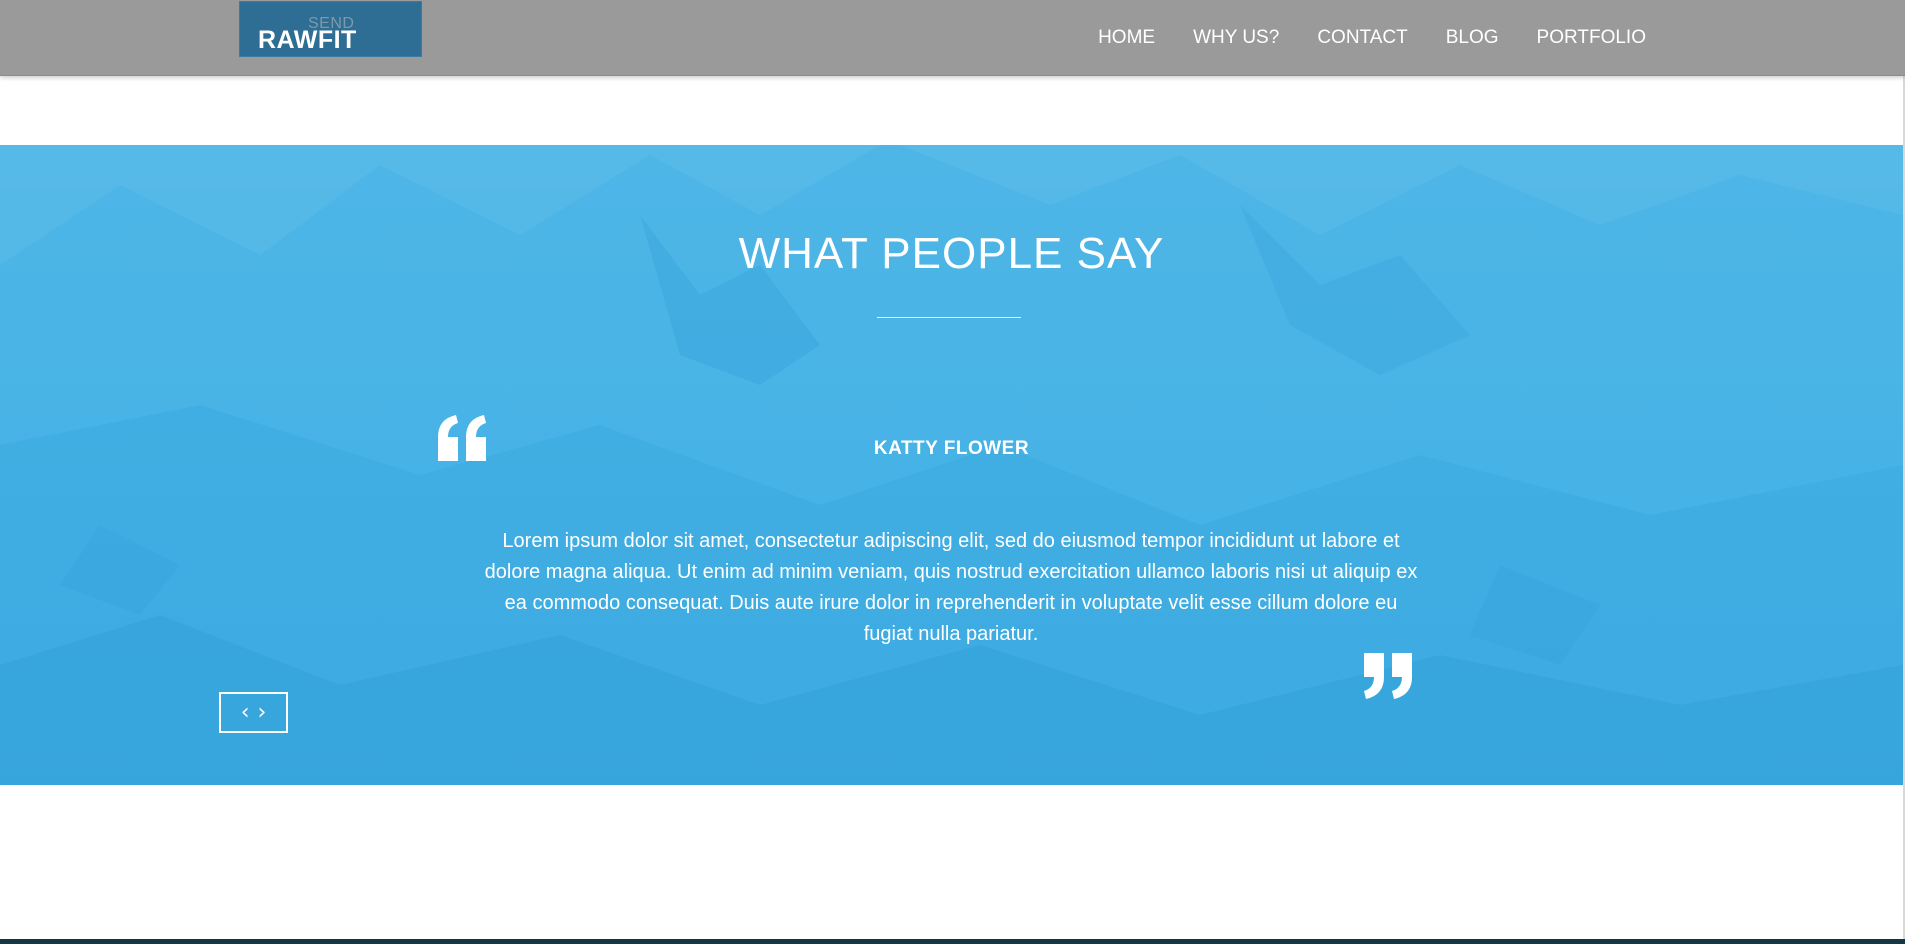 The height and width of the screenshot is (944, 1905). Describe the element at coordinates (262, 712) in the screenshot. I see `chevron-right-icon: ›` at that location.